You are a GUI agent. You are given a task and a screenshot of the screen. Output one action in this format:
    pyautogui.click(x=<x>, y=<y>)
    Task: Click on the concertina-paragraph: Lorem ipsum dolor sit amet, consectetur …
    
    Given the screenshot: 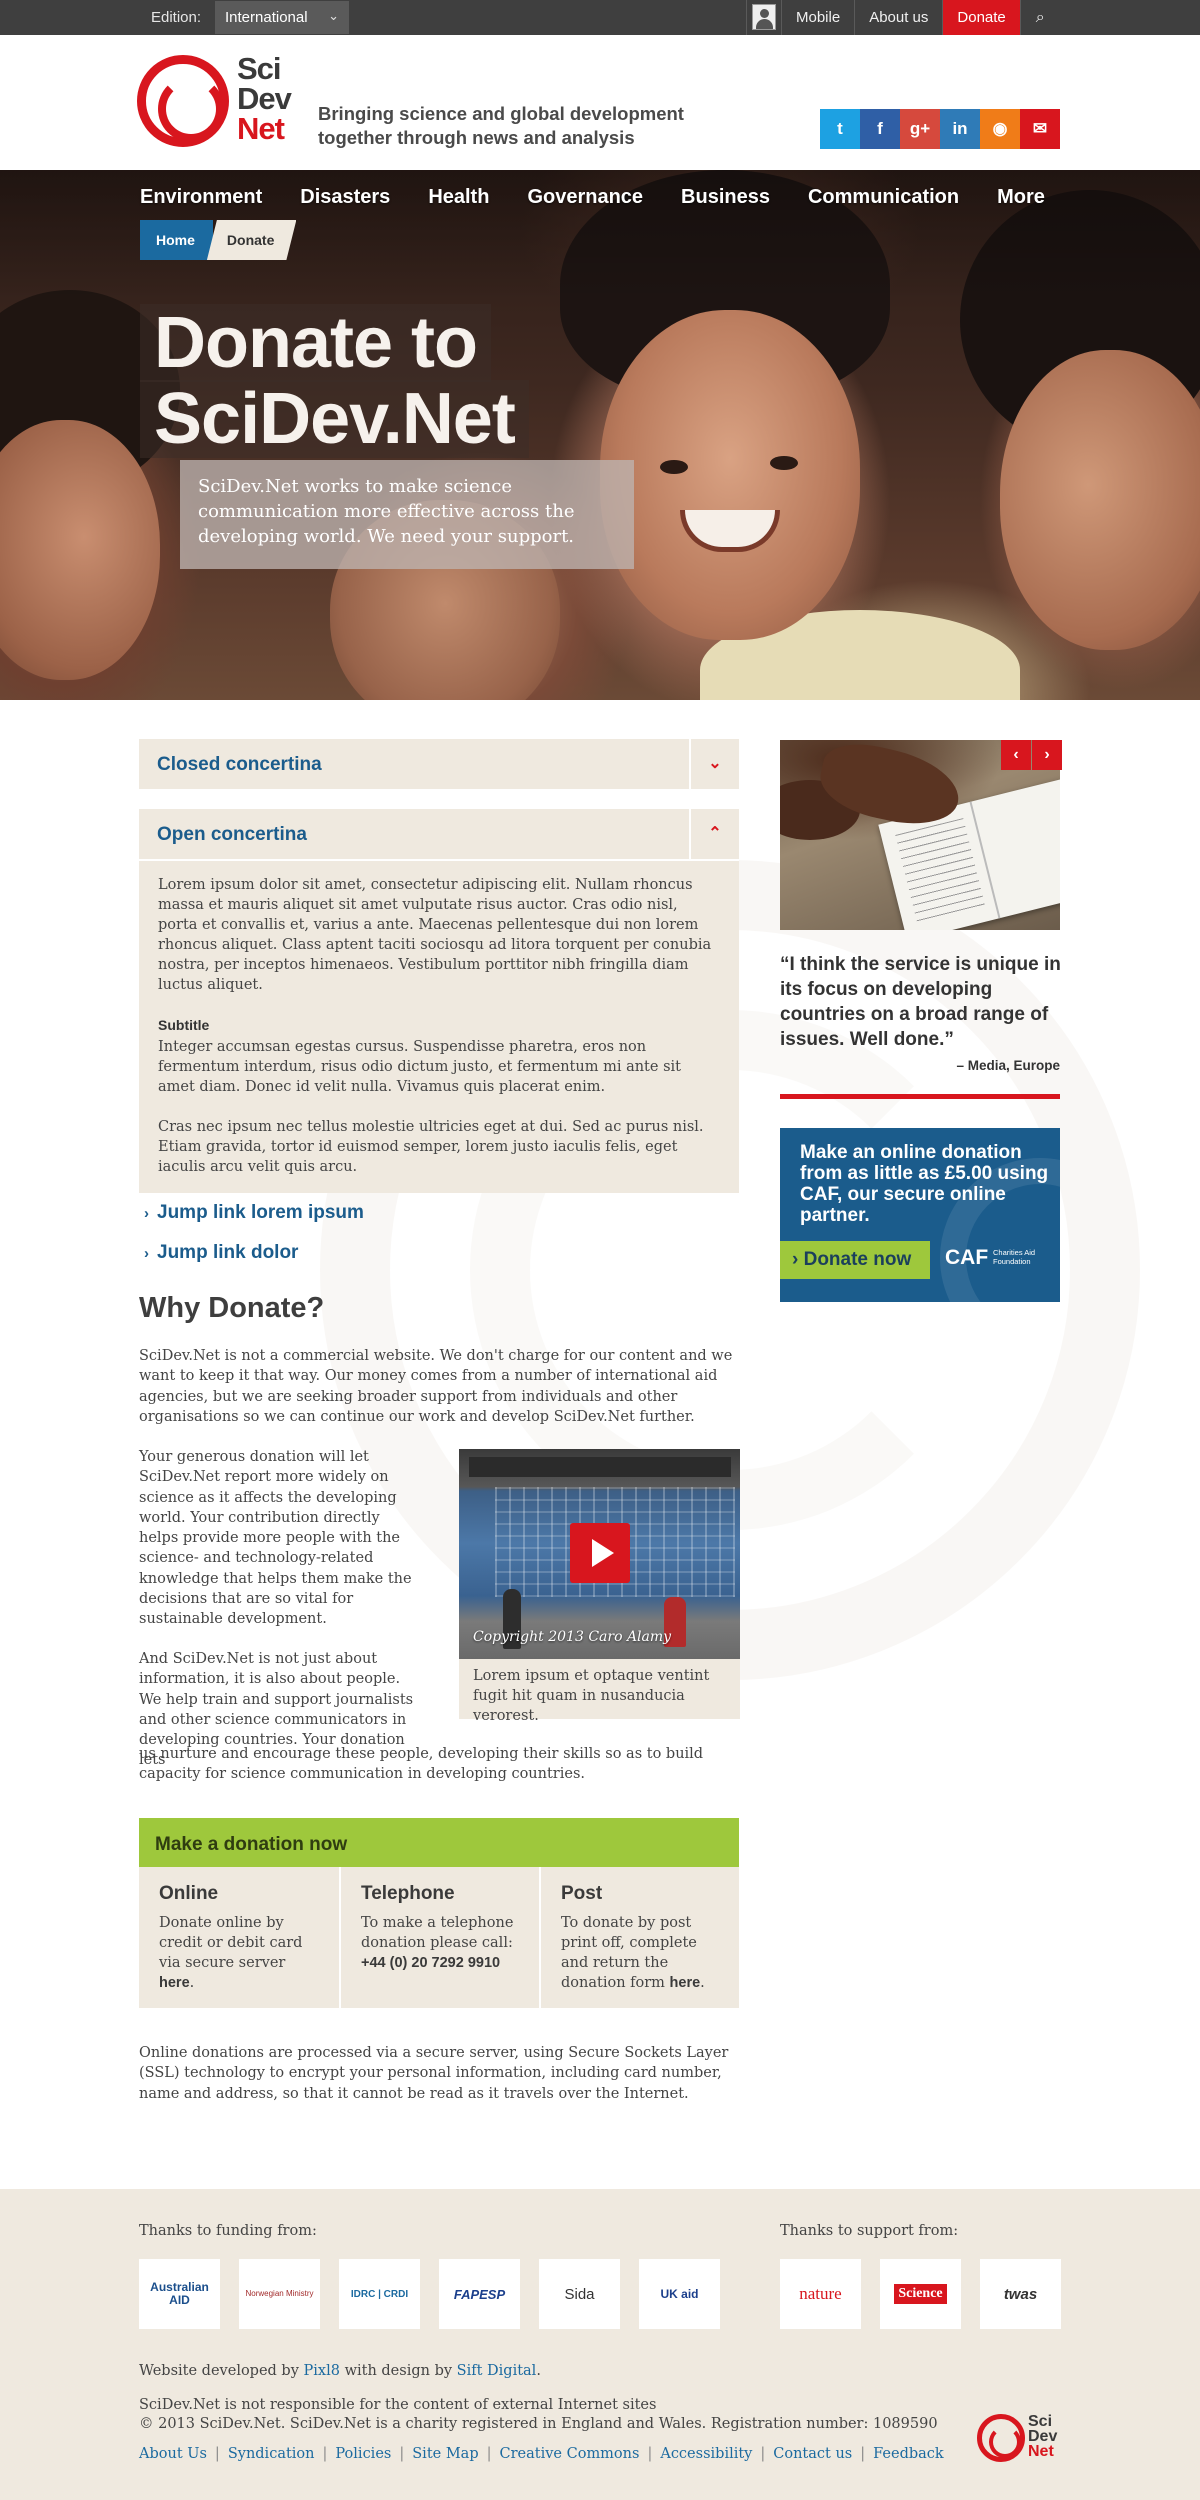 What is the action you would take?
    pyautogui.click(x=435, y=935)
    